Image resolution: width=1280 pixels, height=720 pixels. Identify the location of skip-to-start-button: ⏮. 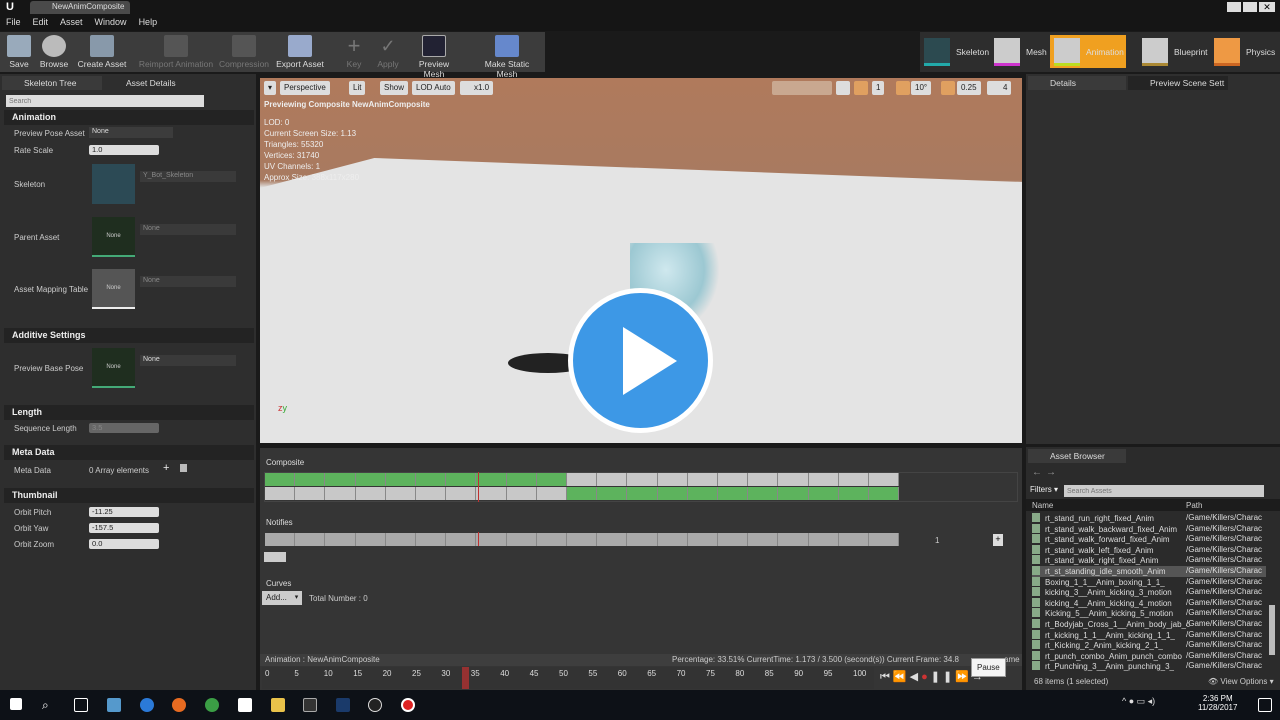
(886, 677).